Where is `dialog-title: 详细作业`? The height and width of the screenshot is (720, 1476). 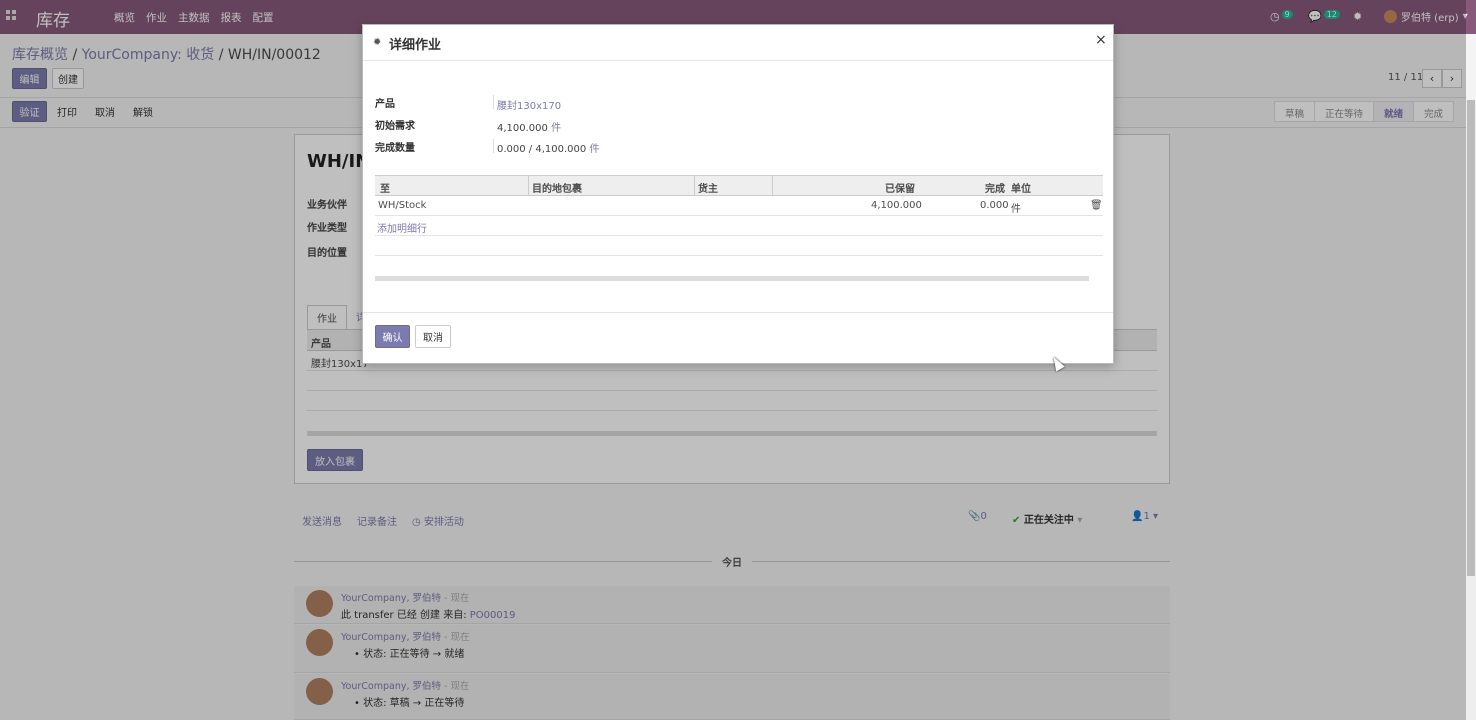
dialog-title: 详细作业 is located at coordinates (415, 45).